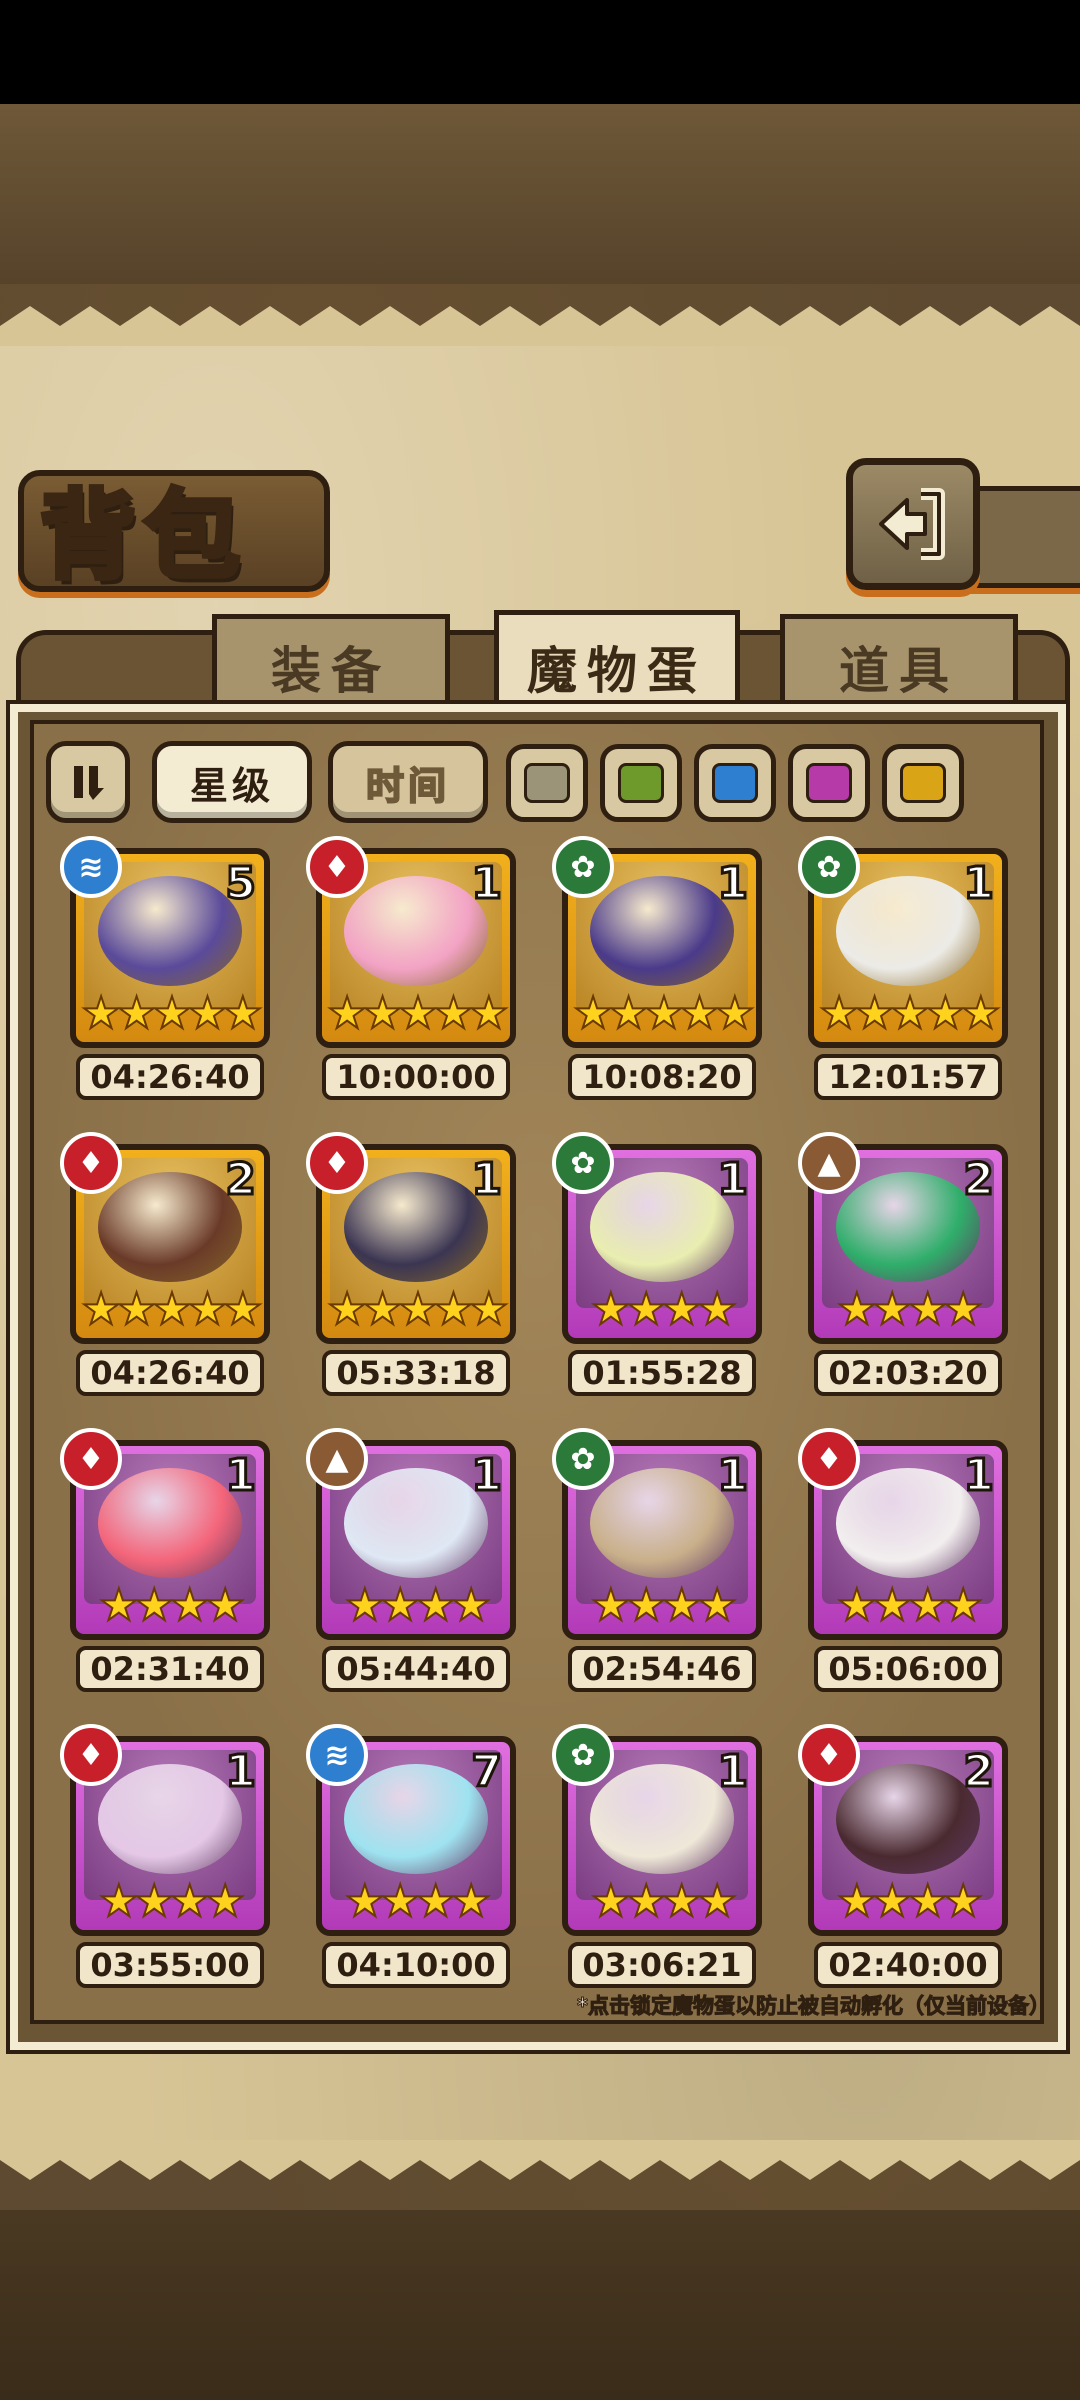 The image size is (1080, 2400). I want to click on egg-card: ≋ 7 ★★★★, so click(411, 1830).